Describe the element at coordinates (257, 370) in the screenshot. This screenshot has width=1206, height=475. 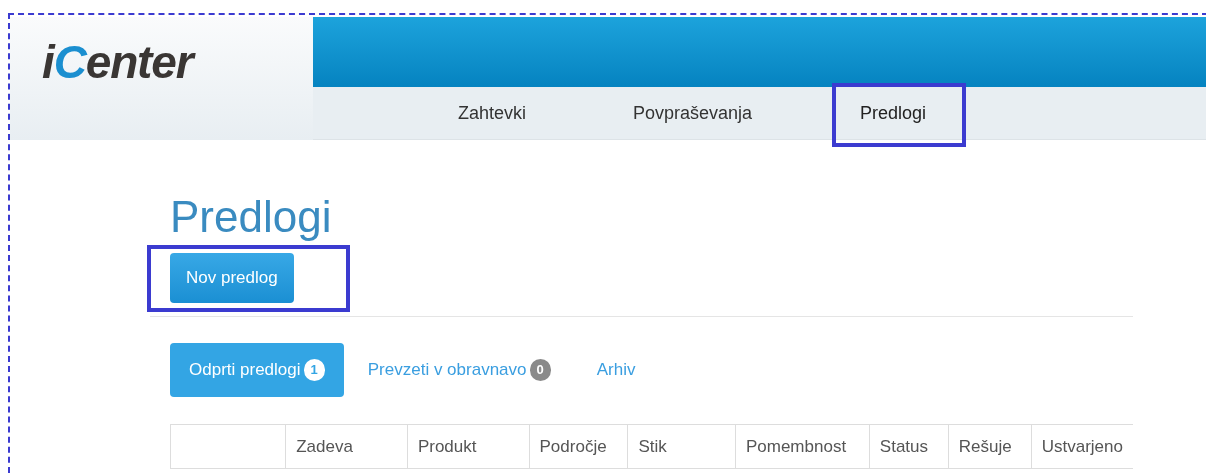
I see `tab: Odprti predlogi 1` at that location.